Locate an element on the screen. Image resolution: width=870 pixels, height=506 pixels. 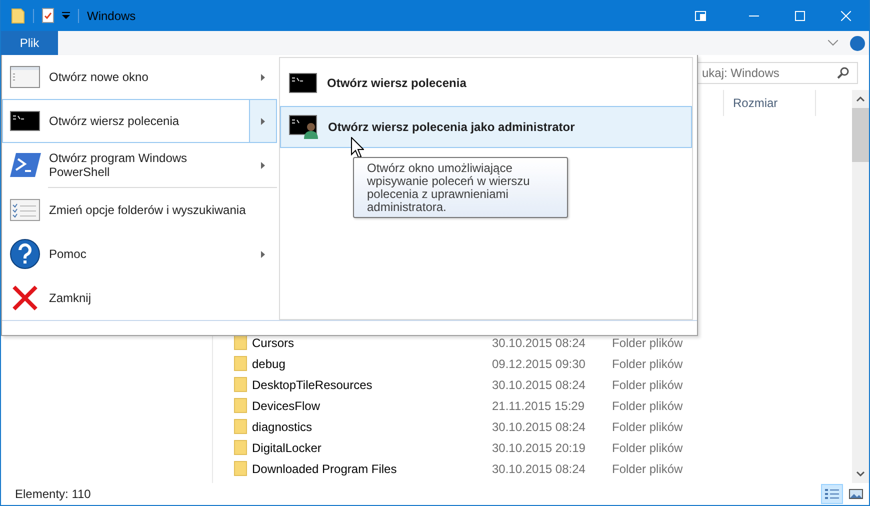
file-date: 09.12.2015 09:30 is located at coordinates (539, 363).